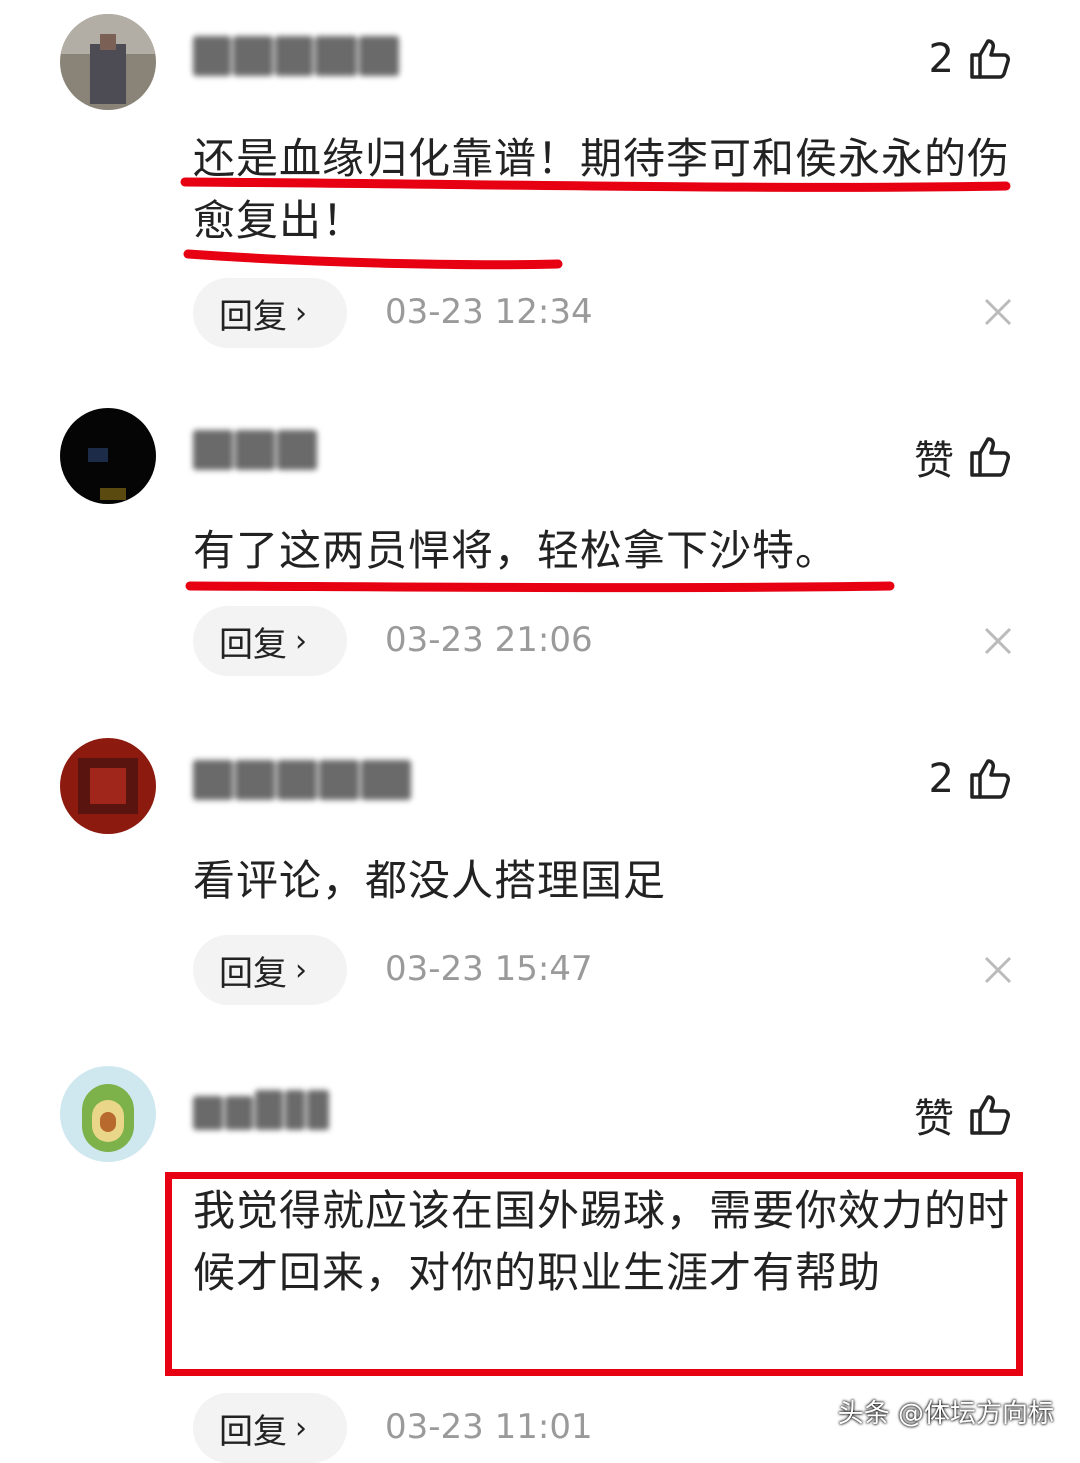 The image size is (1080, 1463). I want to click on comment-text: 我觉得就应该在国外踢球，需要你效力的时候才回来，对你的职业生涯才有帮助, so click(602, 1241).